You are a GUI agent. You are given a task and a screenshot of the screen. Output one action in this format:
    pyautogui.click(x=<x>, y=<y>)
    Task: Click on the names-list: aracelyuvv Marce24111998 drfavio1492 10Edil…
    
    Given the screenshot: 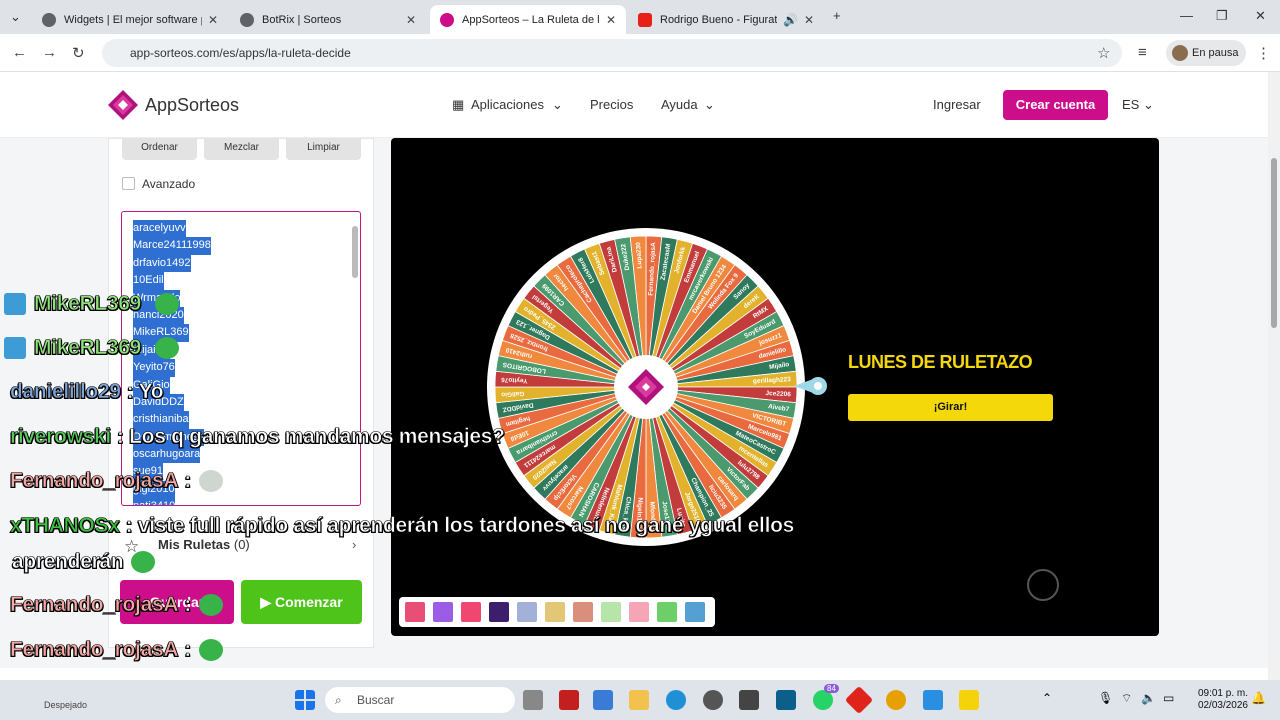 What is the action you would take?
    pyautogui.click(x=172, y=362)
    